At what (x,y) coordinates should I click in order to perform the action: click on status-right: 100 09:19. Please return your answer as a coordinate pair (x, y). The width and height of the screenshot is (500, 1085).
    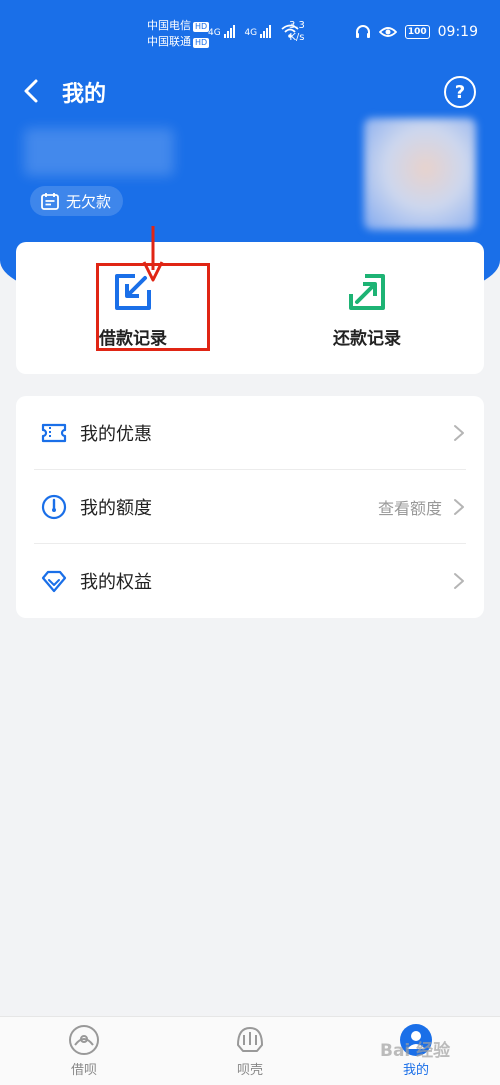
    Looking at the image, I should click on (416, 32).